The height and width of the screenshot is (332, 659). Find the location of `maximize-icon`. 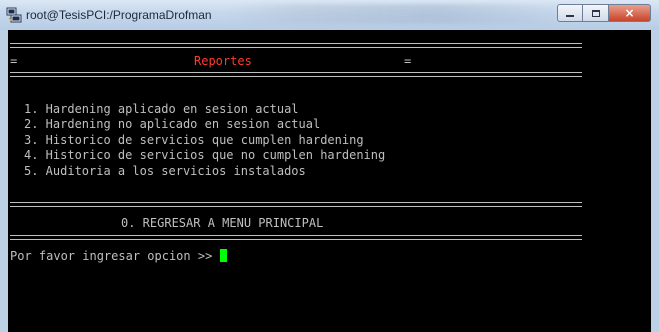

maximize-icon is located at coordinates (595, 13).